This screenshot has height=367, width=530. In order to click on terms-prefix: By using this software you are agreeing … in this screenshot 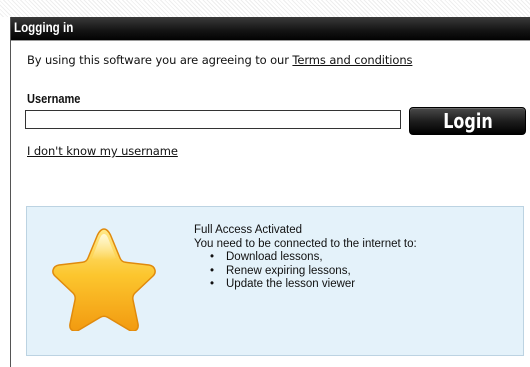, I will do `click(160, 60)`.